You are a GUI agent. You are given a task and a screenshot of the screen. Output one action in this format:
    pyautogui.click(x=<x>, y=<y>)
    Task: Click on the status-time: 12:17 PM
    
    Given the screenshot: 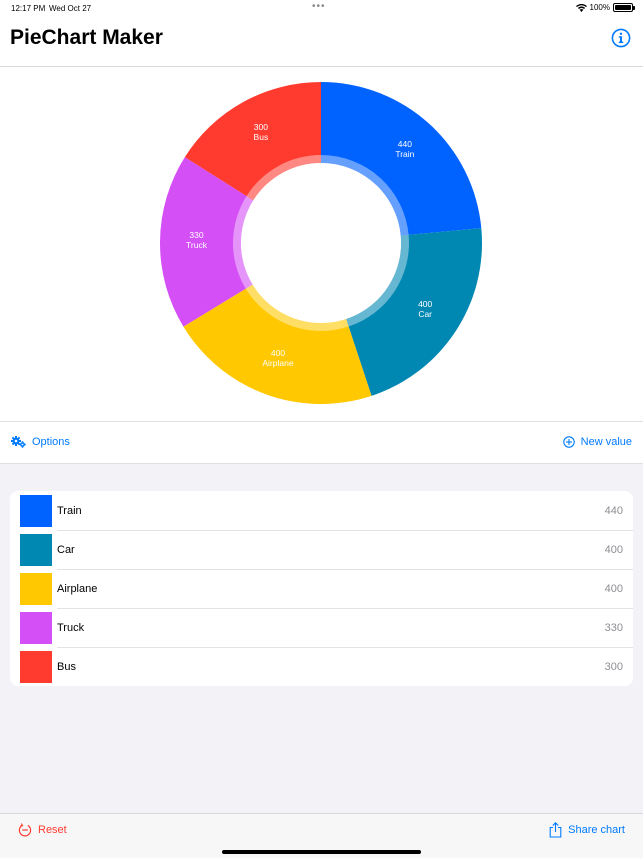 What is the action you would take?
    pyautogui.click(x=28, y=8)
    